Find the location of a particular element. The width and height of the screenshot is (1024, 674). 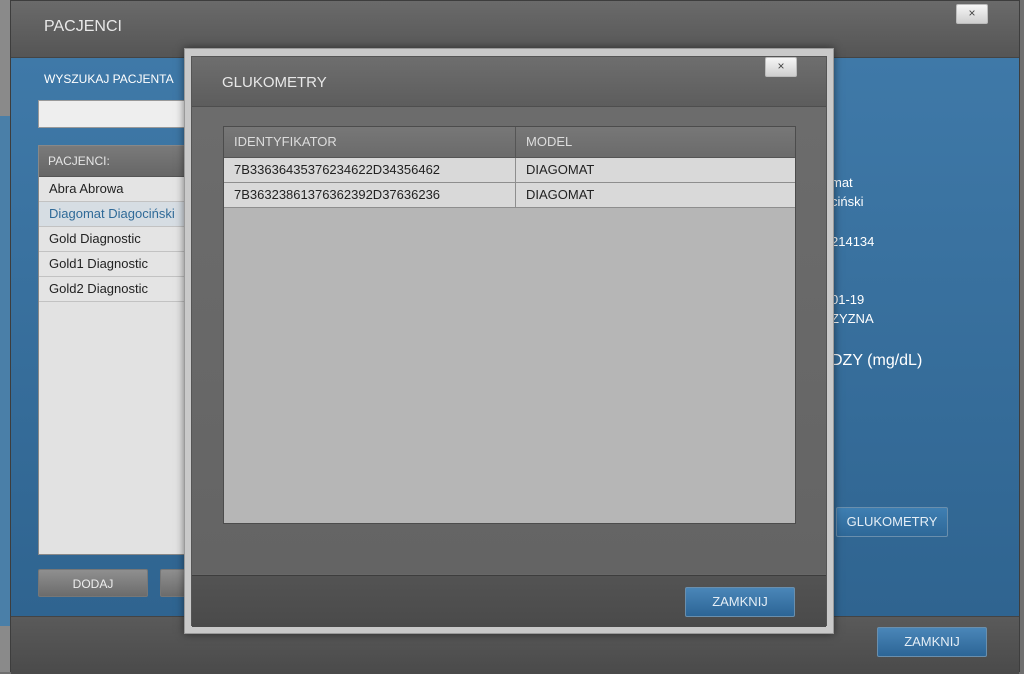

detail-line: 01-19 is located at coordinates (848, 299).